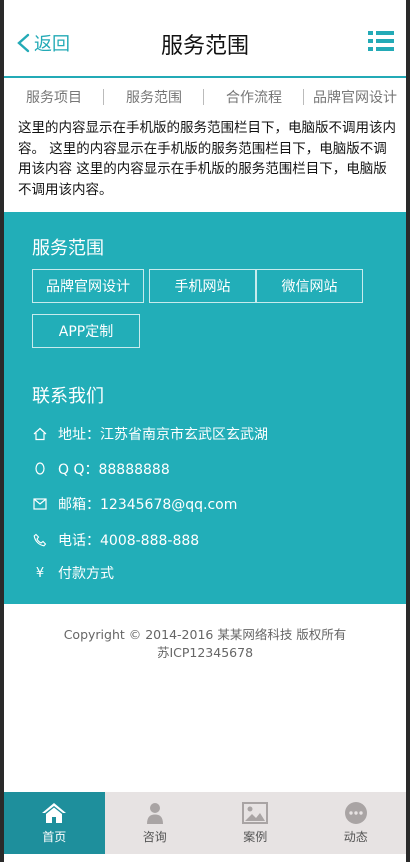  What do you see at coordinates (54, 97) in the screenshot?
I see `tab-service-items: 服务项目` at bounding box center [54, 97].